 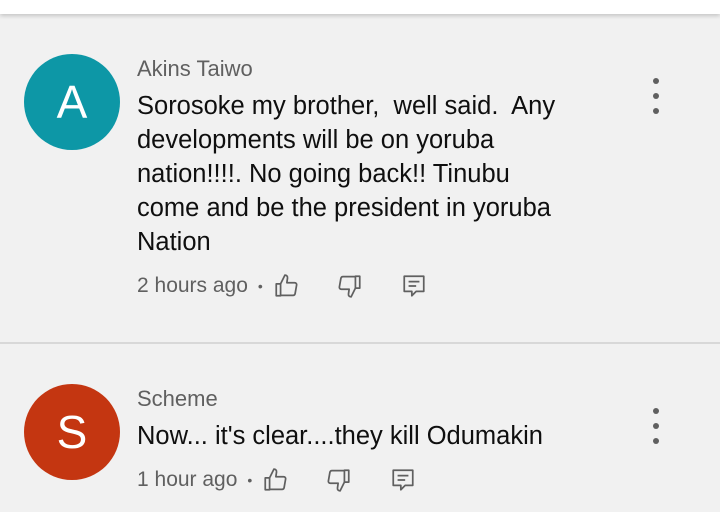 What do you see at coordinates (72, 102) in the screenshot?
I see `avatar: A` at bounding box center [72, 102].